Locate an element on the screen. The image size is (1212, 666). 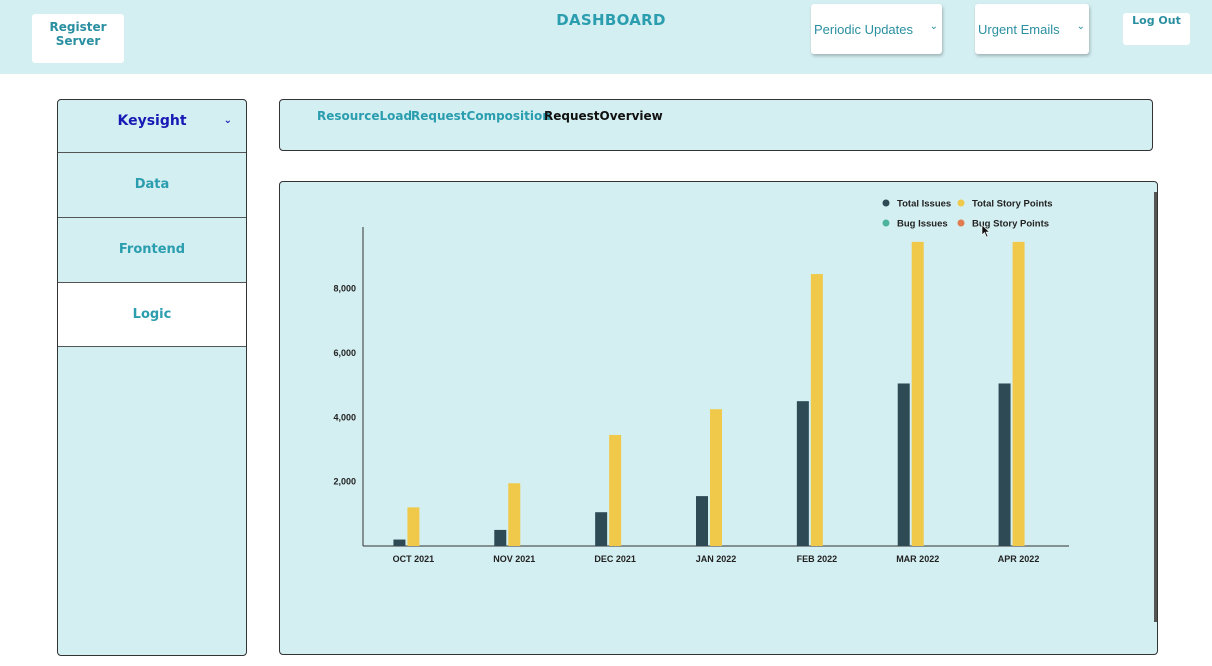
chart-panel-scrollbar is located at coordinates (1155, 407).